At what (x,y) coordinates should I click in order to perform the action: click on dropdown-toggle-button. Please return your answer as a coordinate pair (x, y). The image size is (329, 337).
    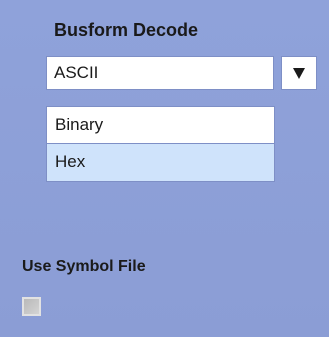
    Looking at the image, I should click on (299, 73).